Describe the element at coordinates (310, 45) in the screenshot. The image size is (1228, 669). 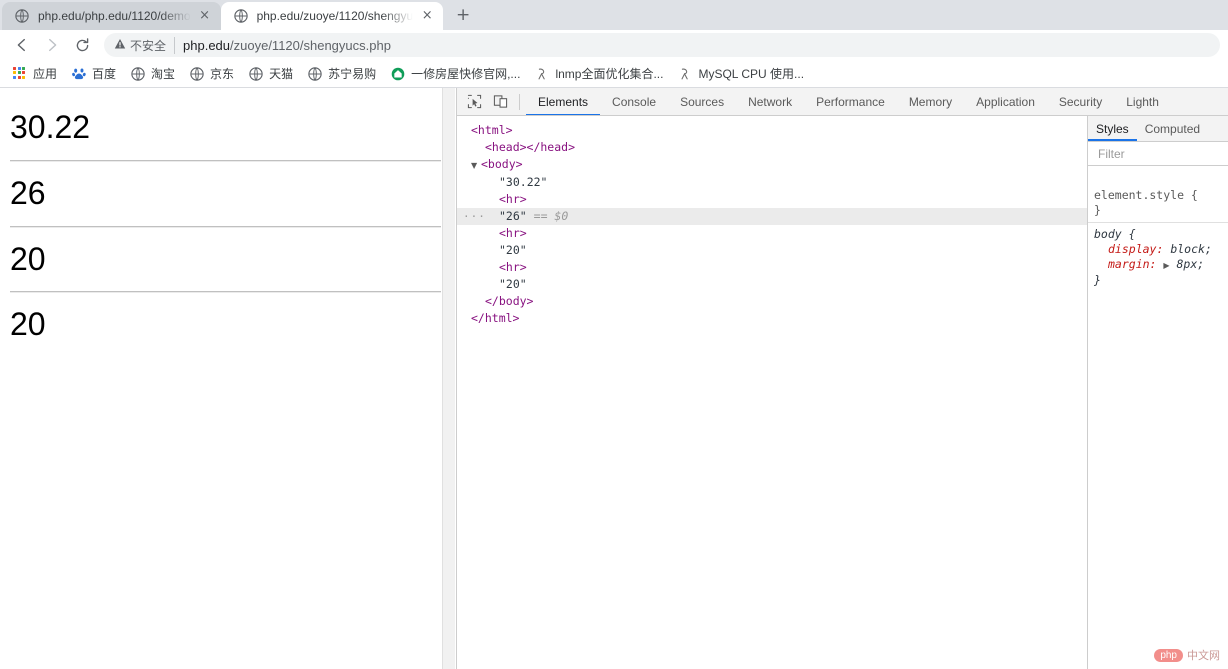
I see `url-path: /zuoye/1120/shengyucs.php` at that location.